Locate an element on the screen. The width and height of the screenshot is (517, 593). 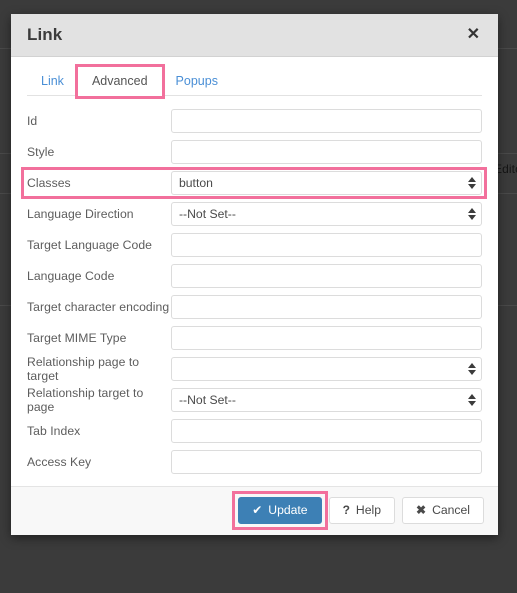
tab-advanced: Advanced is located at coordinates (119, 81).